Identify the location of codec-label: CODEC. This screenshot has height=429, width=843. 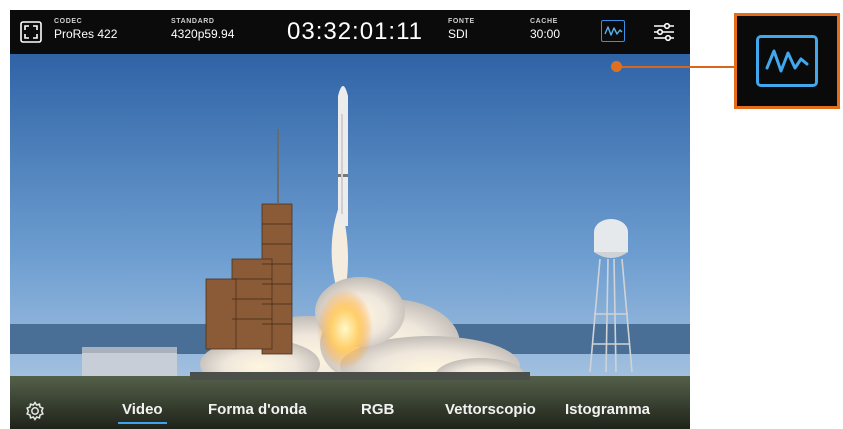
(68, 21).